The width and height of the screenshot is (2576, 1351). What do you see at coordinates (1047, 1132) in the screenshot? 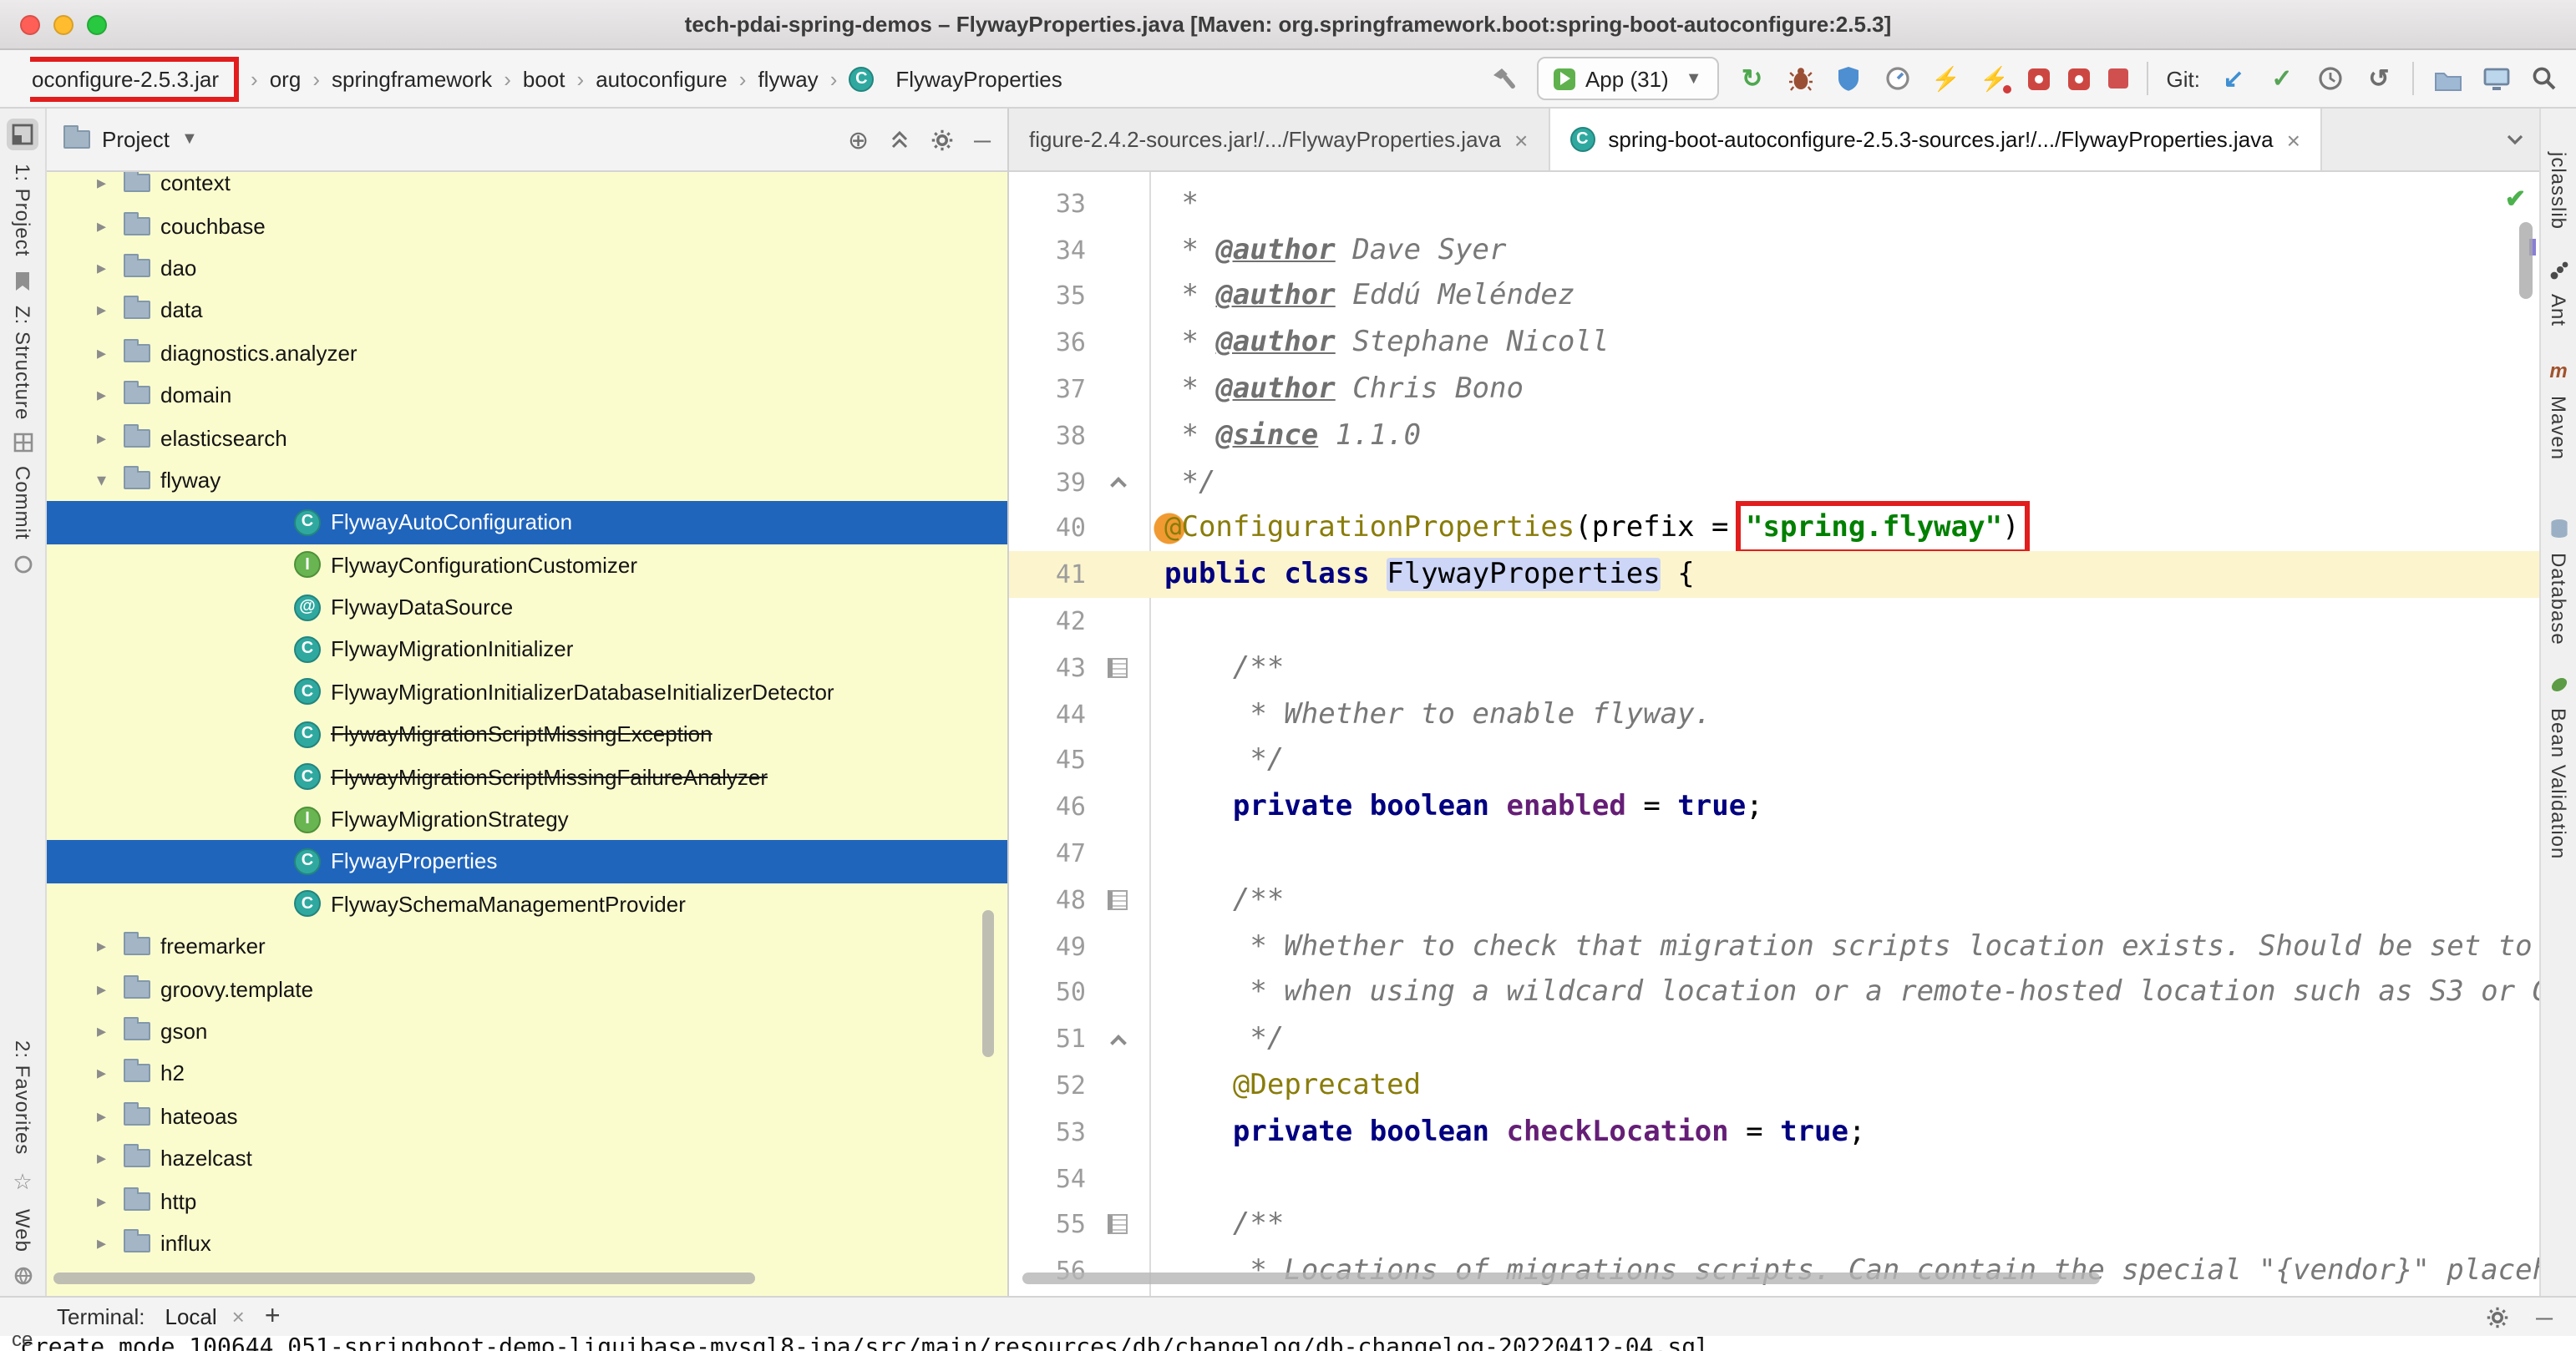
I see `line-number: 53` at bounding box center [1047, 1132].